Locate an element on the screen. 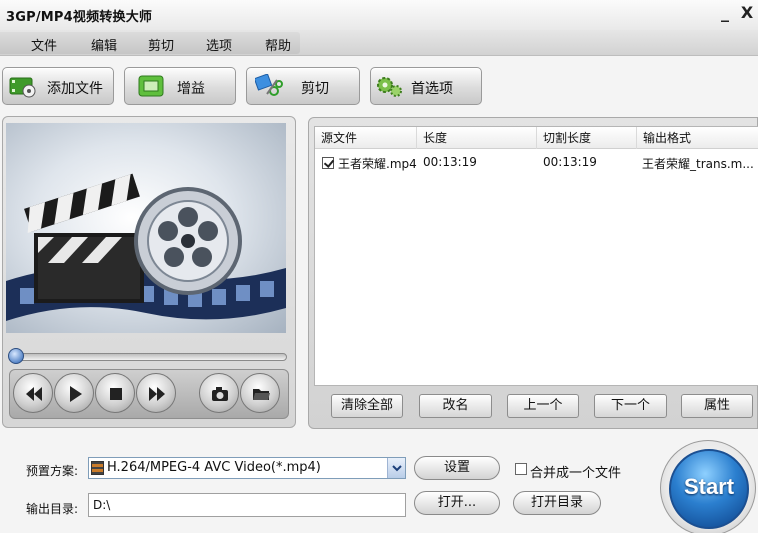 The width and height of the screenshot is (758, 533). output-dir-label: 输出目录: is located at coordinates (52, 509).